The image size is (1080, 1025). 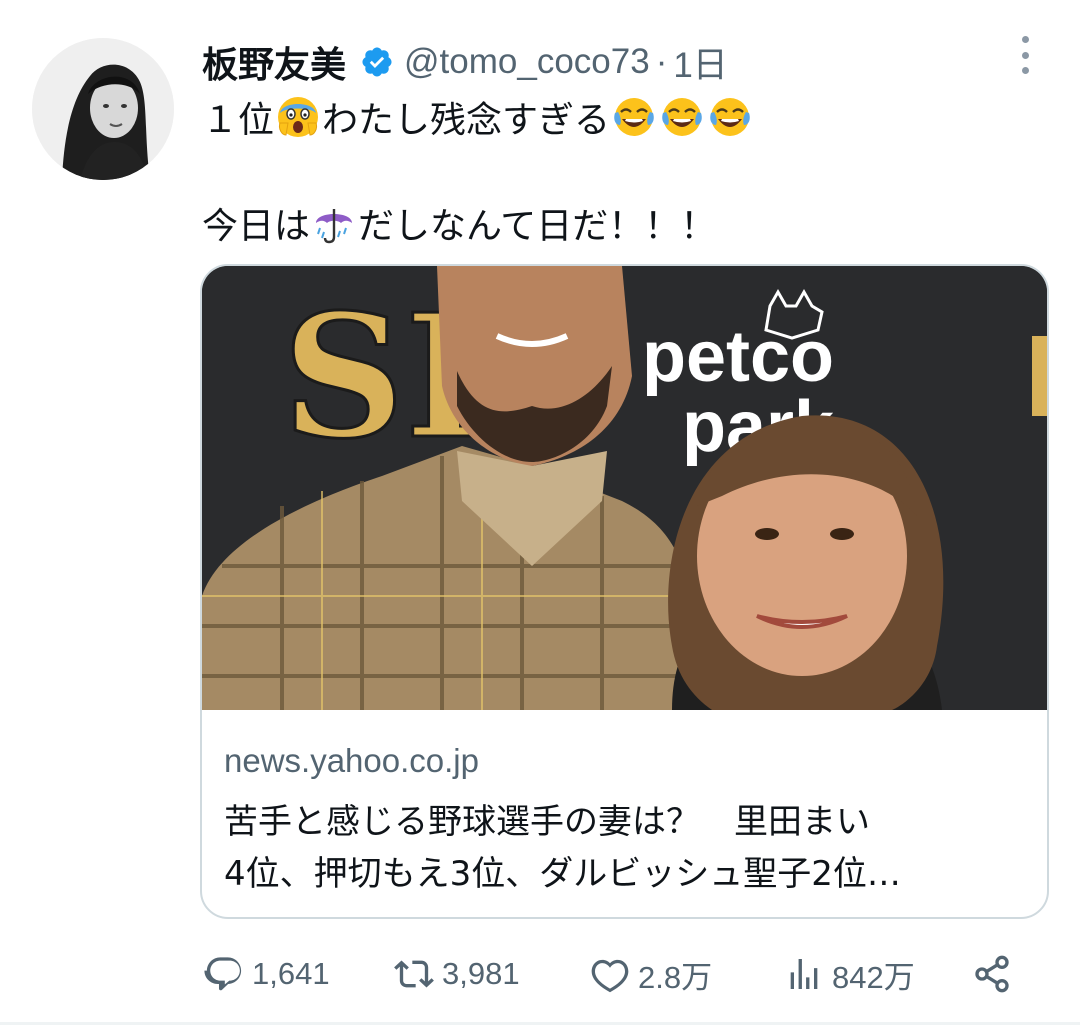 I want to click on tweet-text-line-1: １位 わたし残念すぎる, so click(x=478, y=117).